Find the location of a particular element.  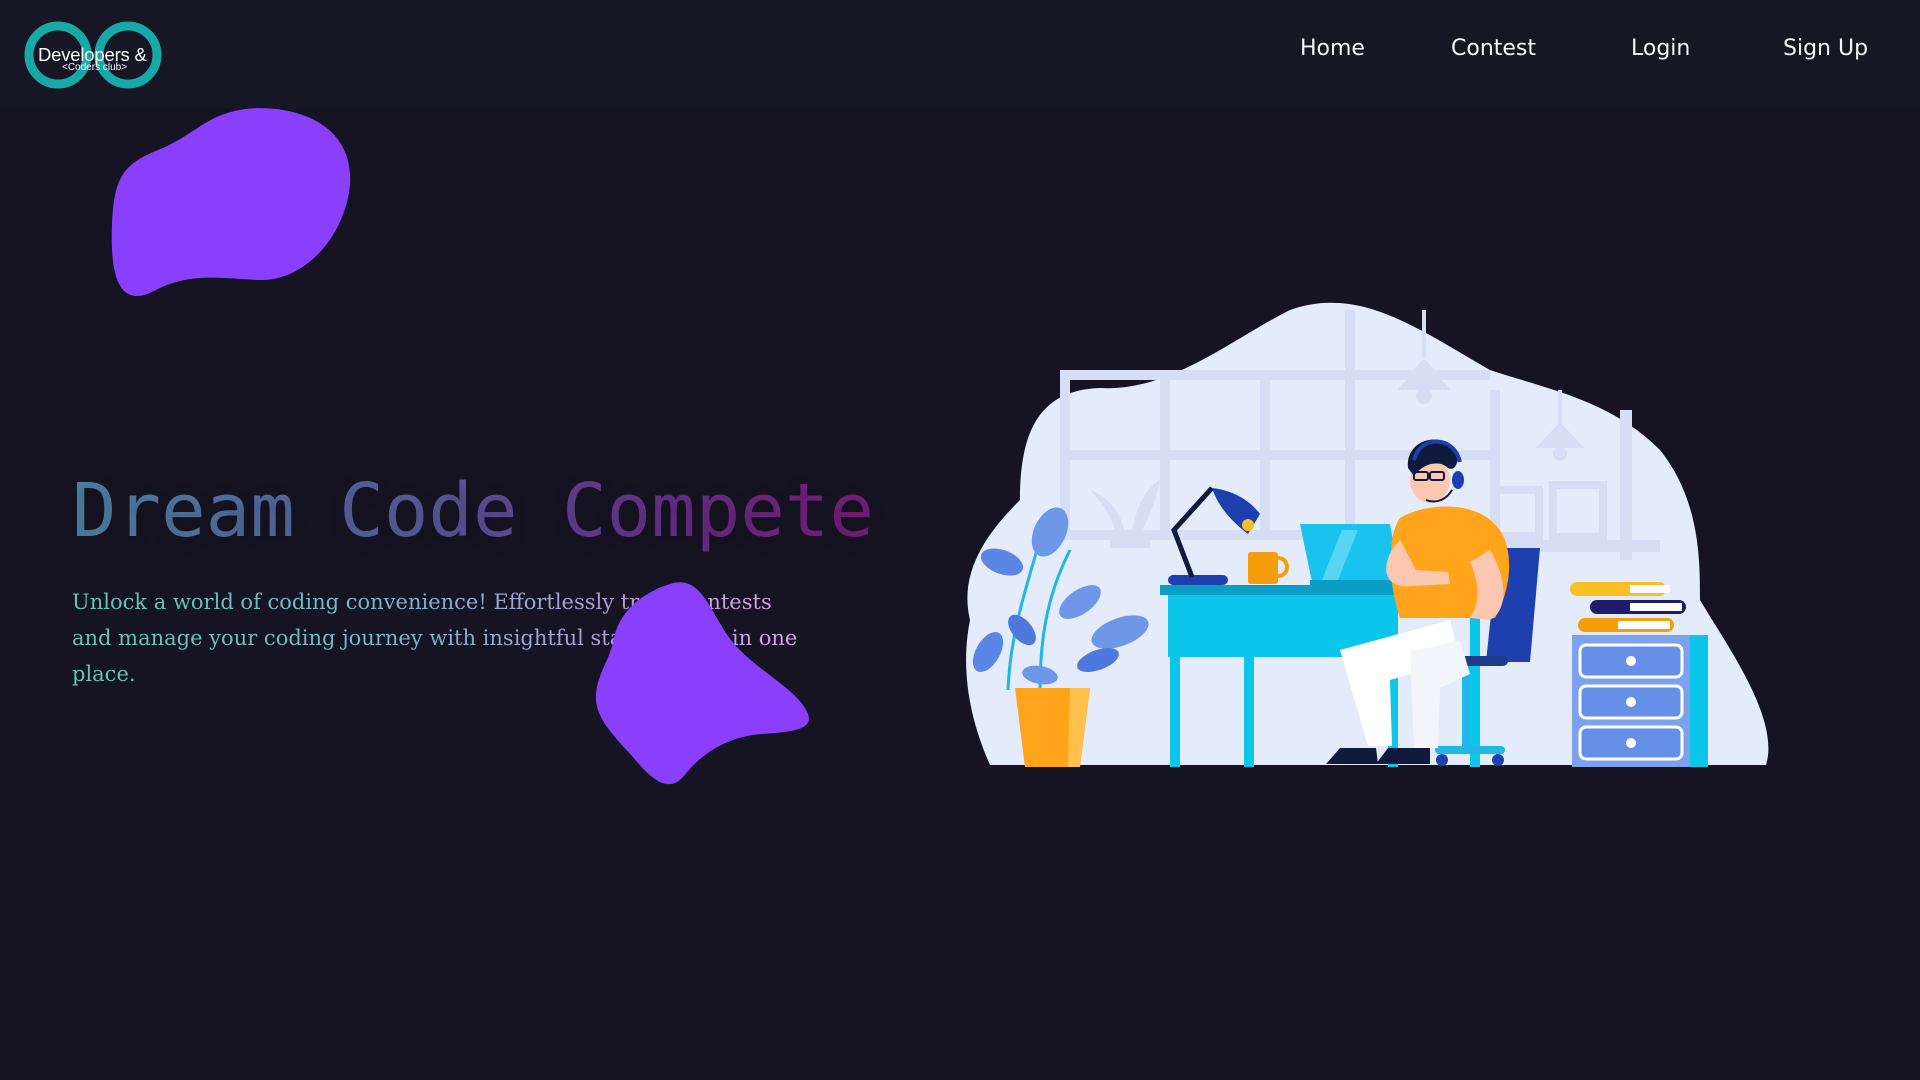

nav-home: Home is located at coordinates (1332, 48).